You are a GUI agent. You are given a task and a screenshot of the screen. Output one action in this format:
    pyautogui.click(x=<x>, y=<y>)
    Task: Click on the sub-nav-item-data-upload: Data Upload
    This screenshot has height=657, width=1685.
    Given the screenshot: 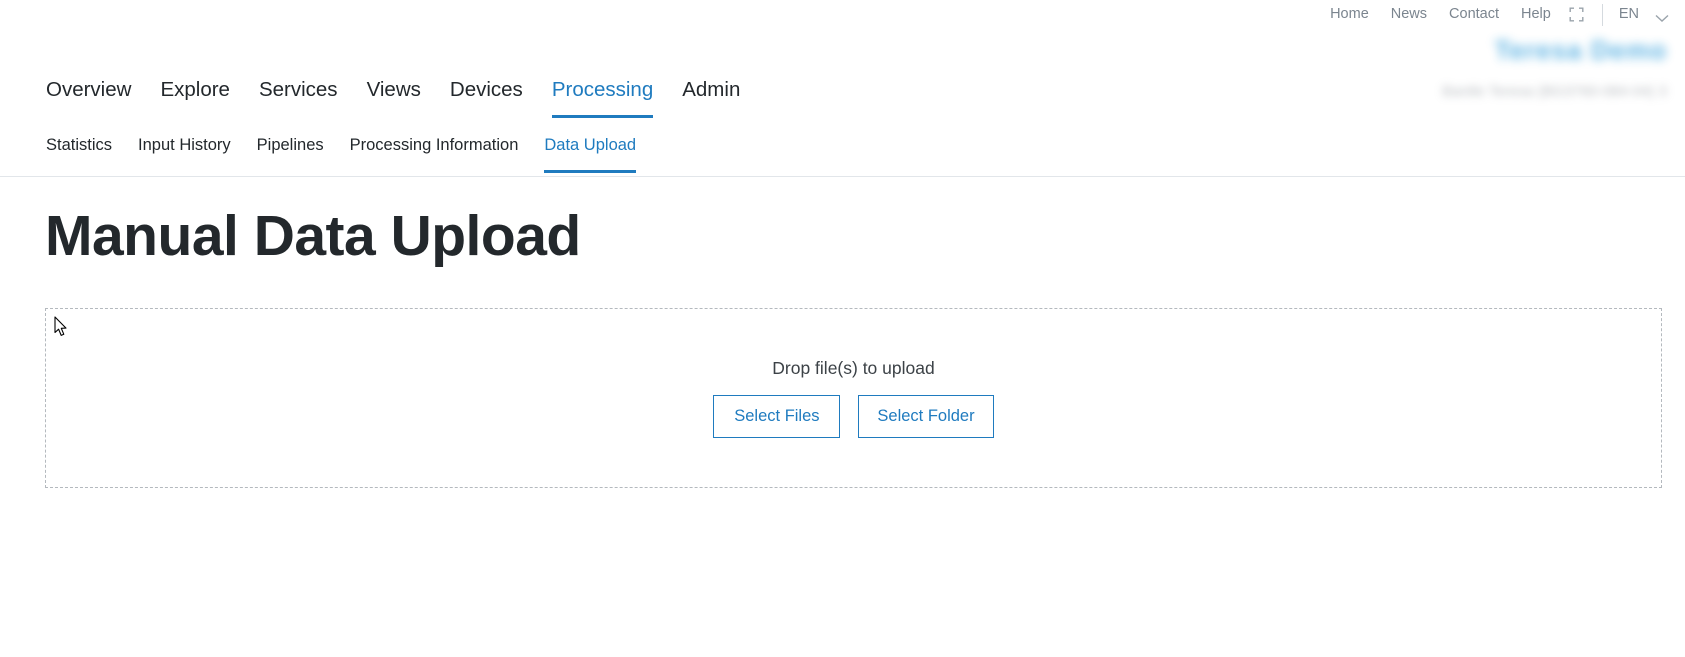 What is the action you would take?
    pyautogui.click(x=590, y=154)
    